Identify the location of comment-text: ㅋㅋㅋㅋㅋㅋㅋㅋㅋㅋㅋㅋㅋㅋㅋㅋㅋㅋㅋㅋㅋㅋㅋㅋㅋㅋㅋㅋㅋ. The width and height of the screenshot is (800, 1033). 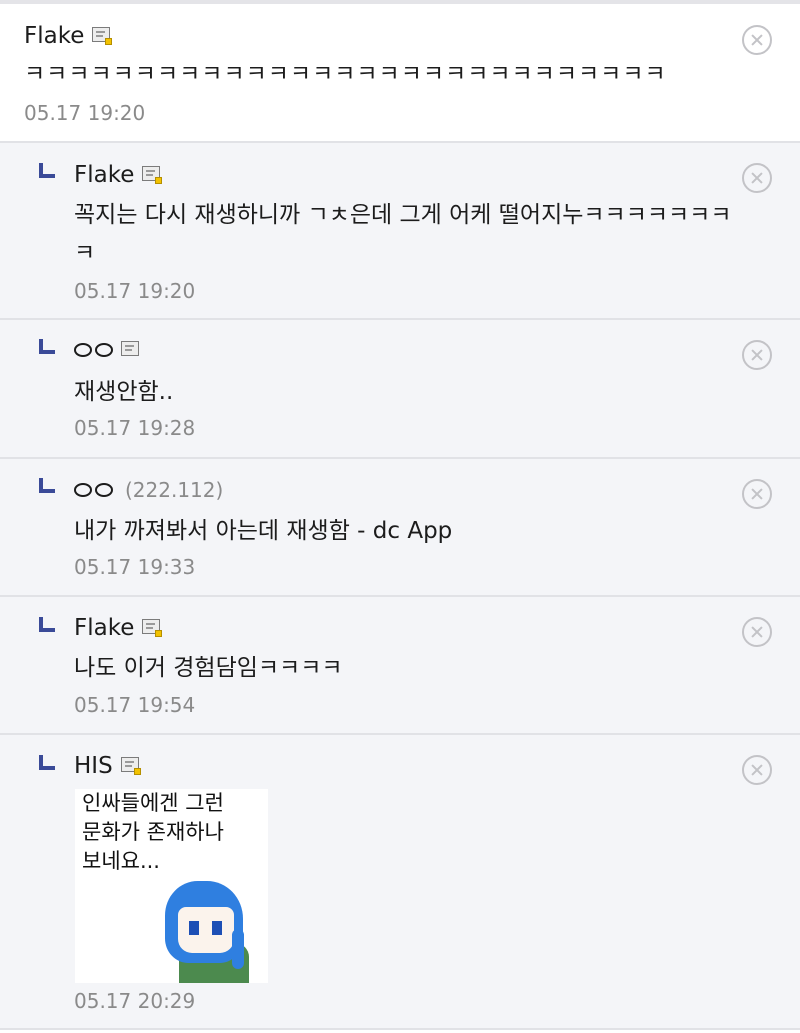
(345, 74).